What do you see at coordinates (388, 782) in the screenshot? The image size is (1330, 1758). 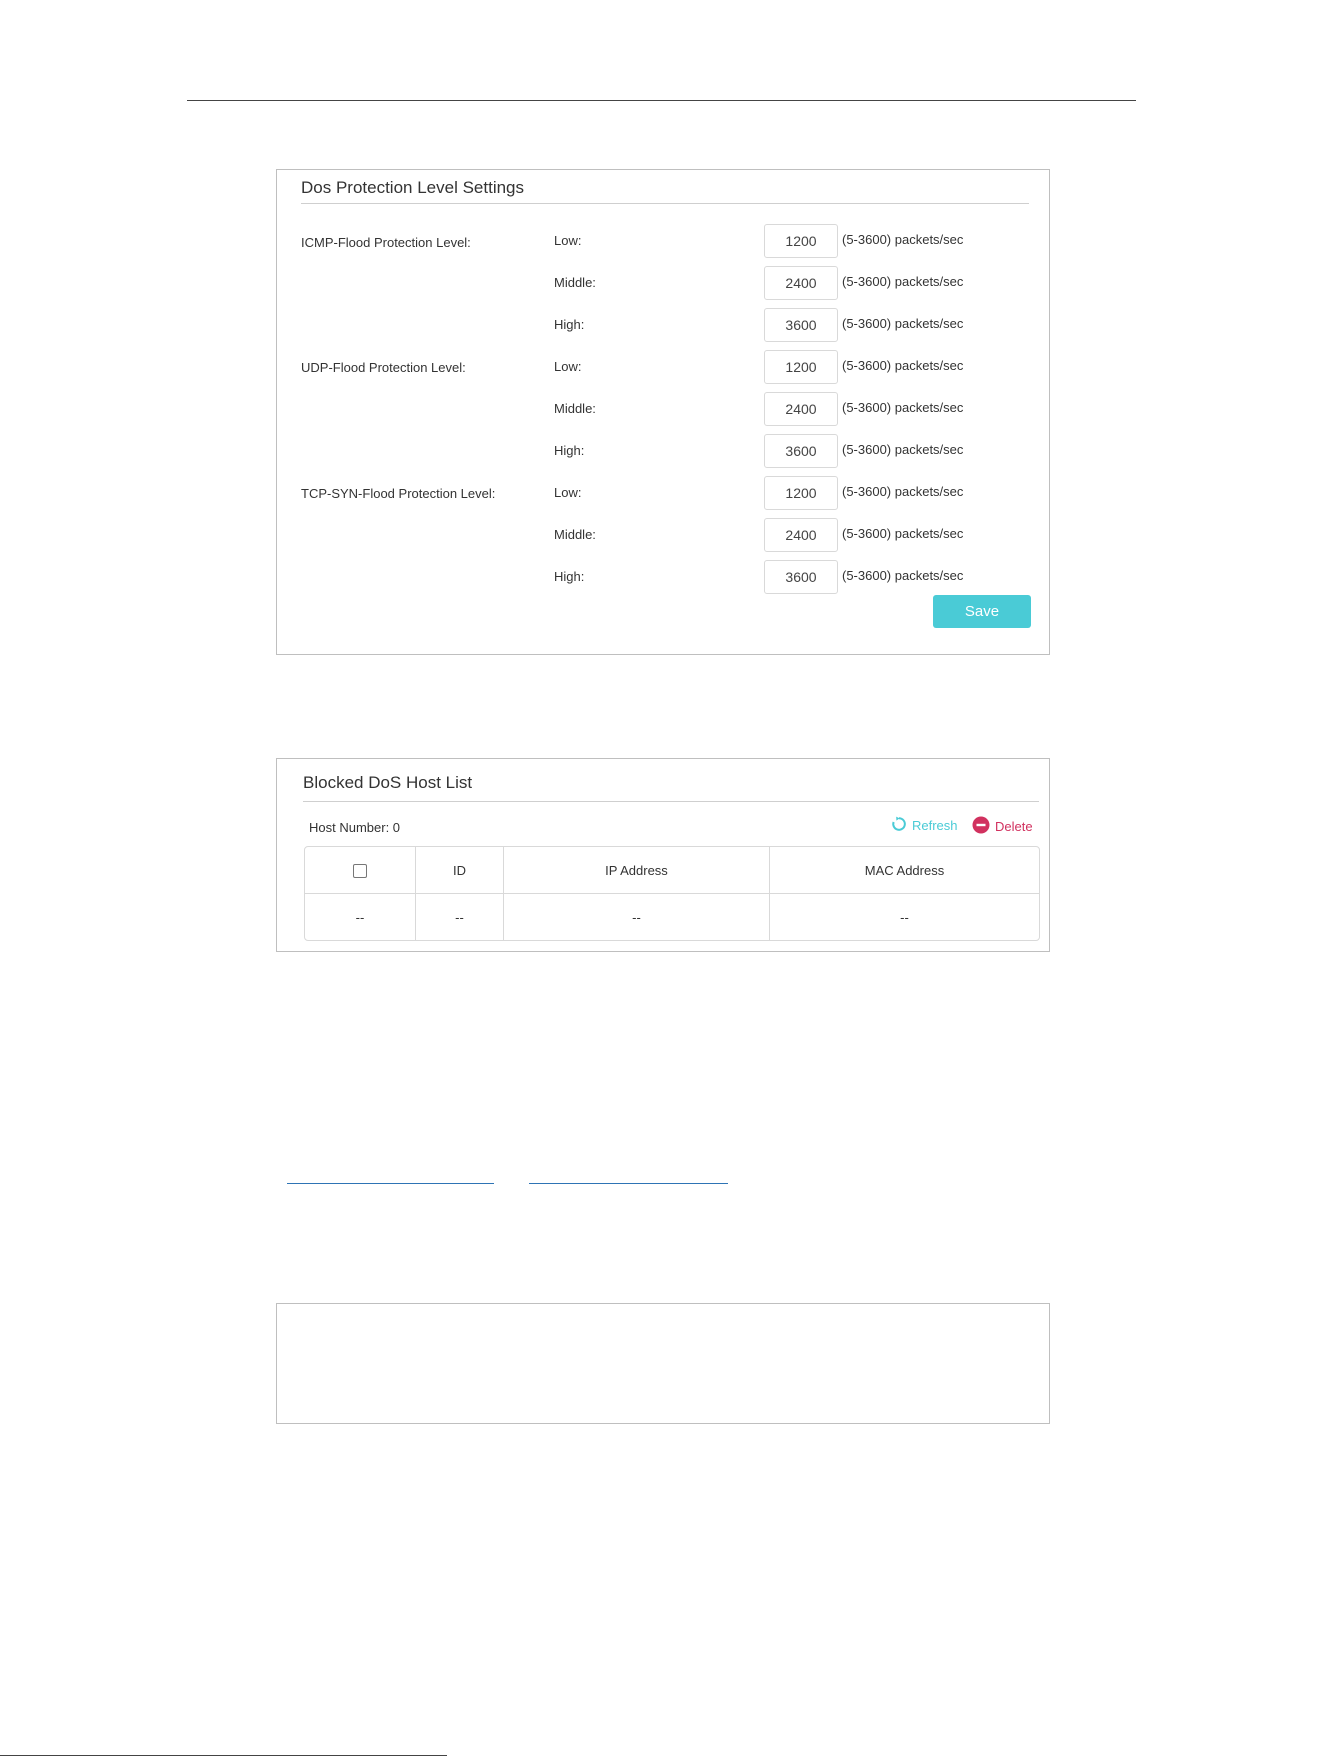 I see `panel-title: Blocked DoS Host List` at bounding box center [388, 782].